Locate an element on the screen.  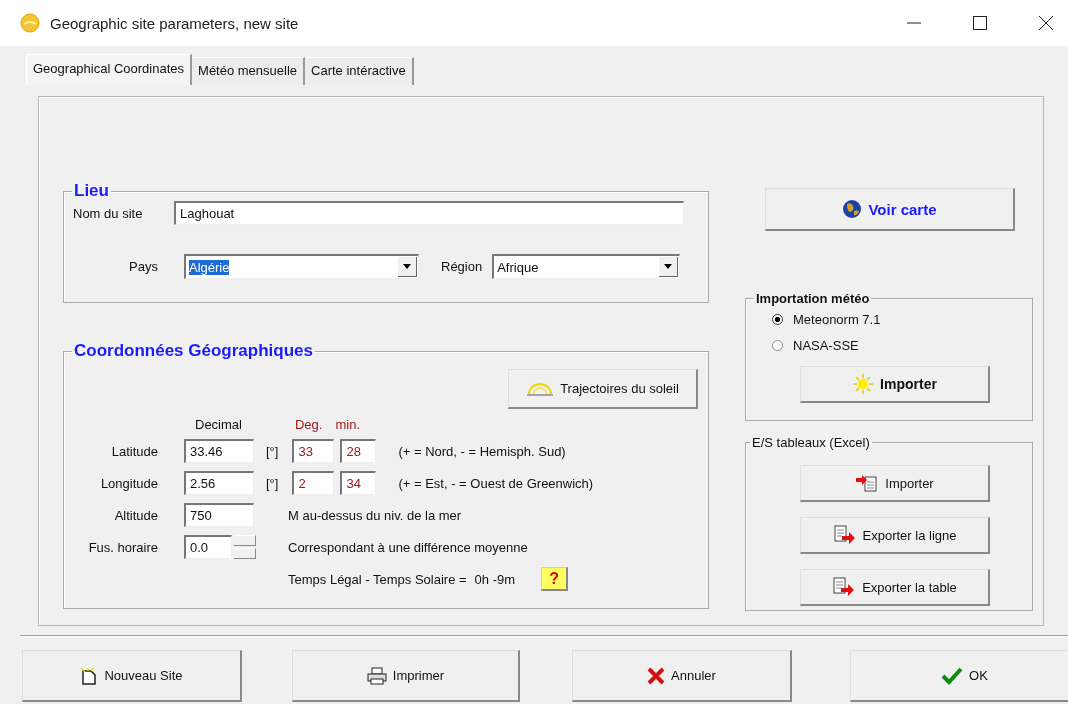
decimal-field: 2.56 is located at coordinates (219, 483).